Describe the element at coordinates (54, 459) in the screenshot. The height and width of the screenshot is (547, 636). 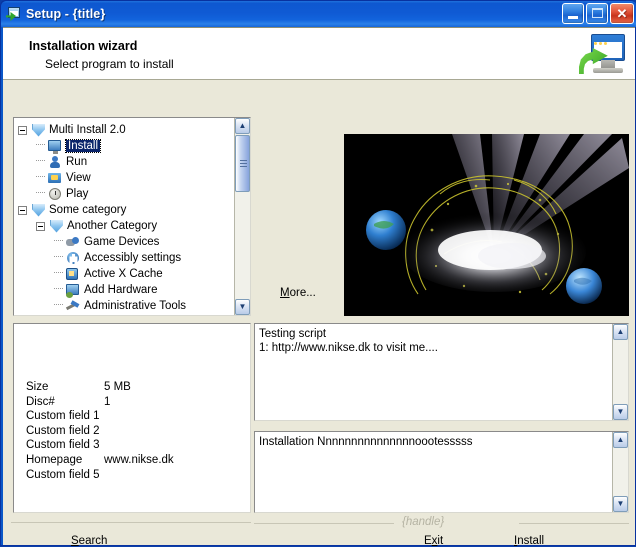
I see `details-key: Homepage` at that location.